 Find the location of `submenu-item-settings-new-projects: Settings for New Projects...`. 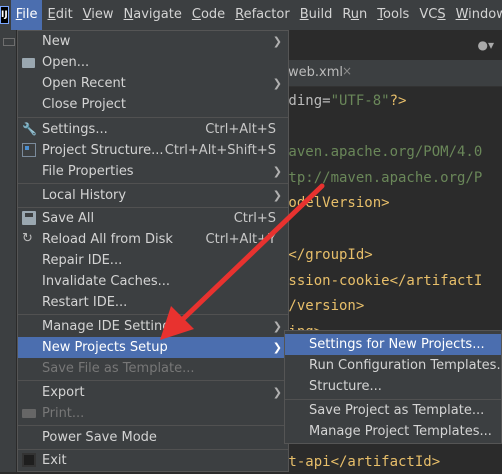

submenu-item-settings-new-projects: Settings for New Projects... is located at coordinates (393, 344).